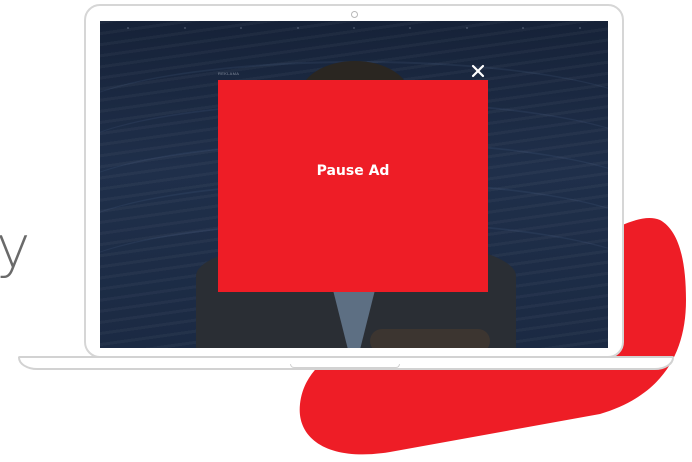 This screenshot has height=462, width=692. What do you see at coordinates (353, 171) in the screenshot?
I see `pause-ad-text: Pause Ad` at bounding box center [353, 171].